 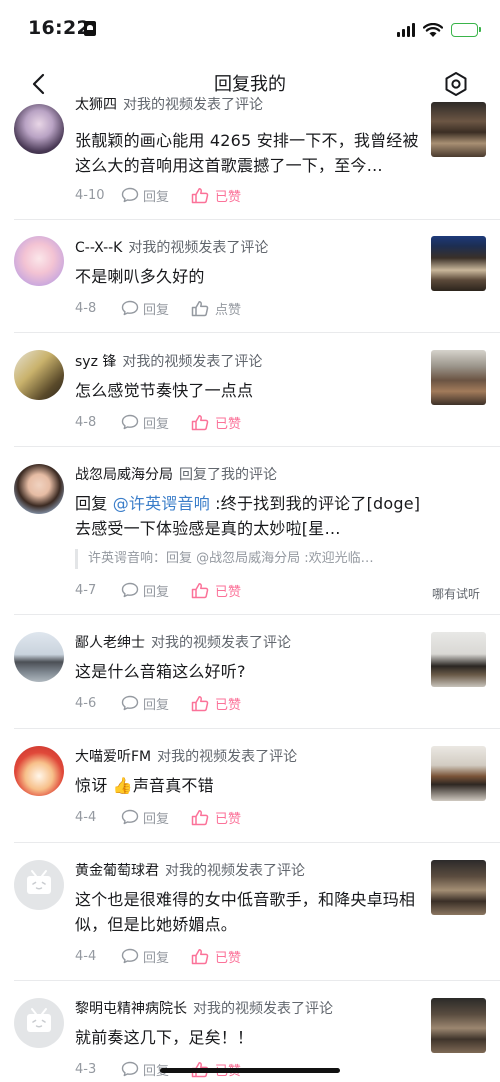 What do you see at coordinates (113, 757) in the screenshot?
I see `username: 大喵爱听FM` at bounding box center [113, 757].